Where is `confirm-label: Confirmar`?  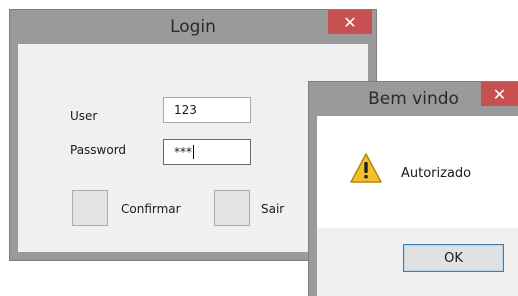 confirm-label: Confirmar is located at coordinates (151, 209).